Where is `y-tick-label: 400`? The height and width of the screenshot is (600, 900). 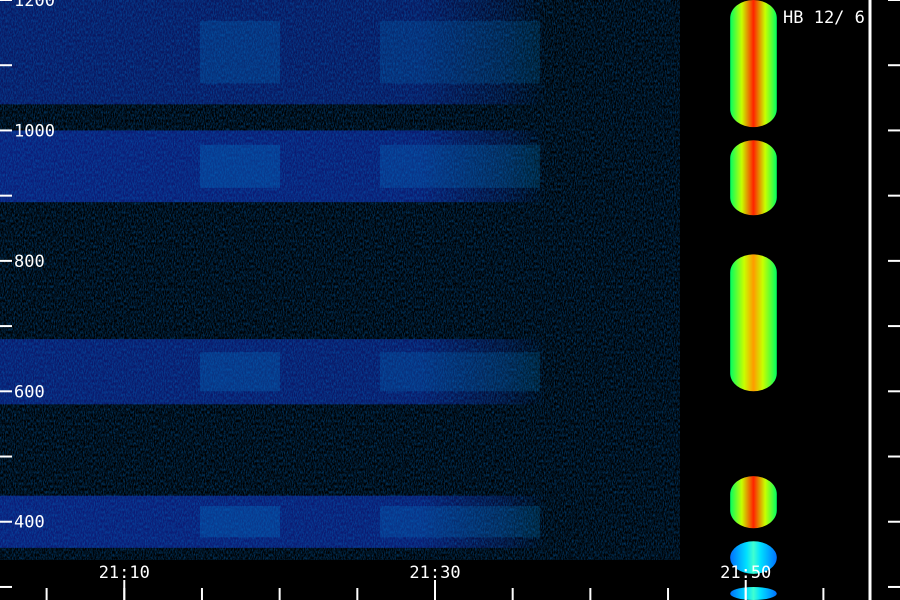
y-tick-label: 400 is located at coordinates (29, 523).